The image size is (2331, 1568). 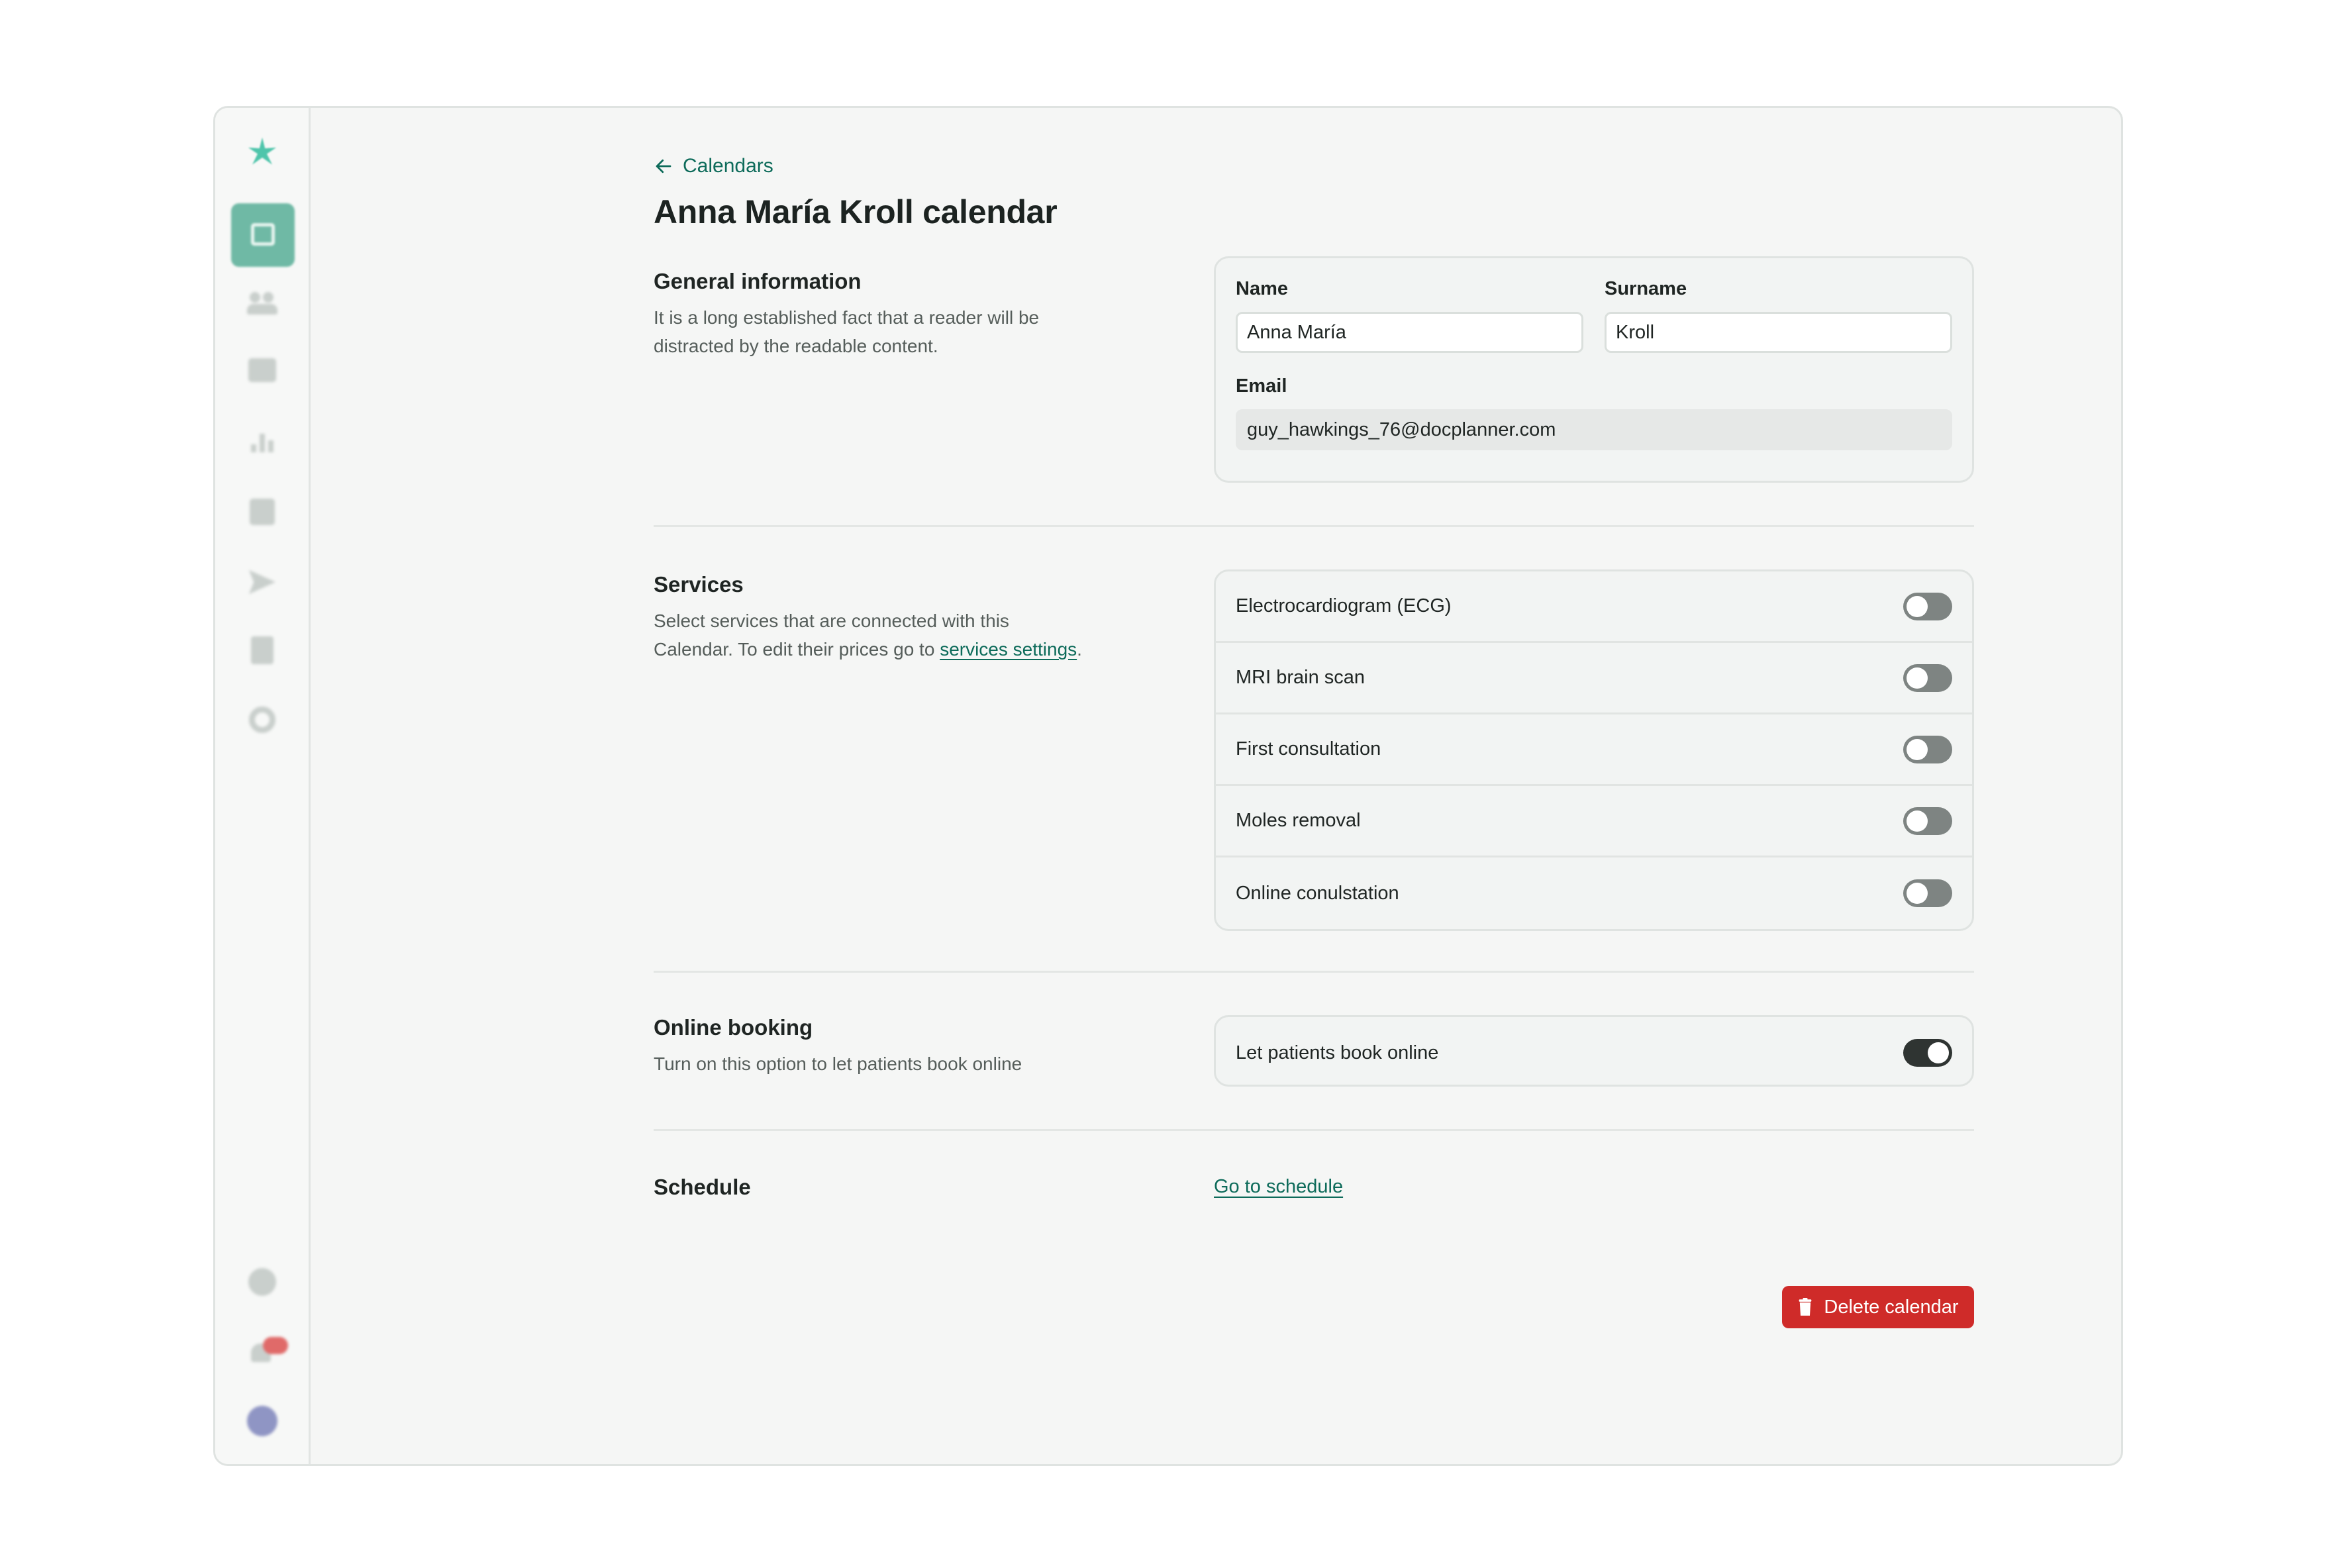 I want to click on service-row: Electrocardiogram (ECG), so click(x=1594, y=607).